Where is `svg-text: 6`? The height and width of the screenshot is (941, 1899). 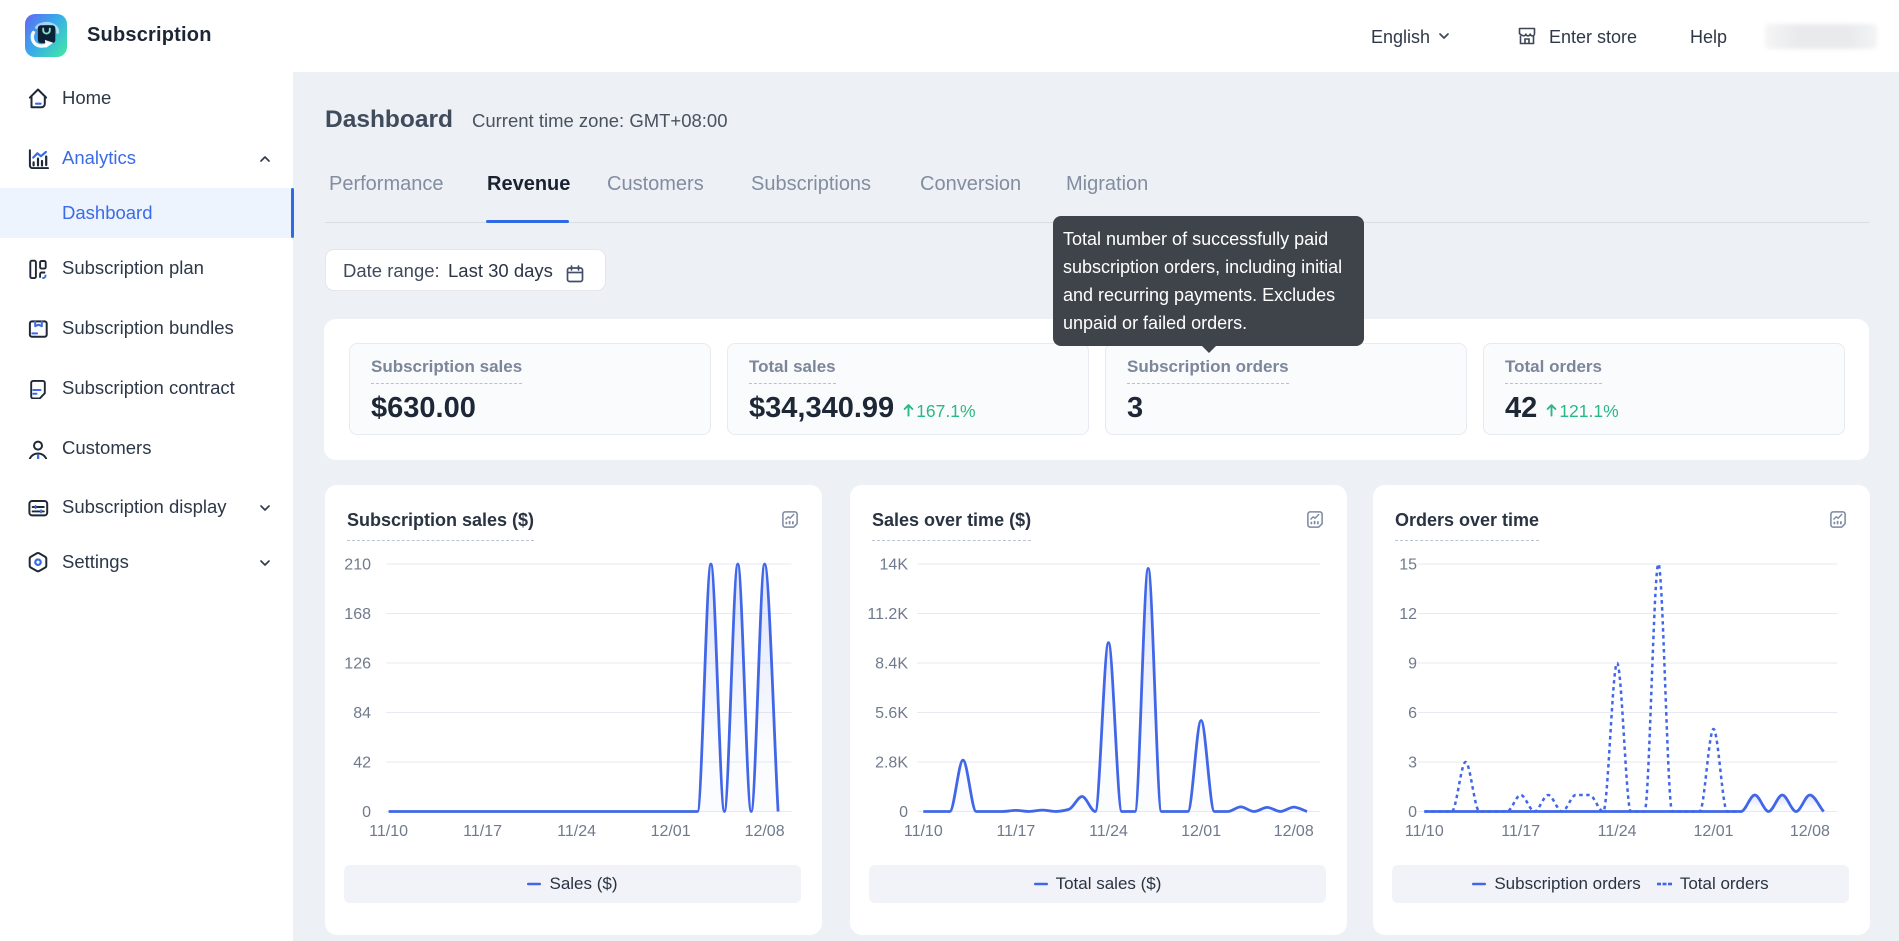 svg-text: 6 is located at coordinates (1412, 713).